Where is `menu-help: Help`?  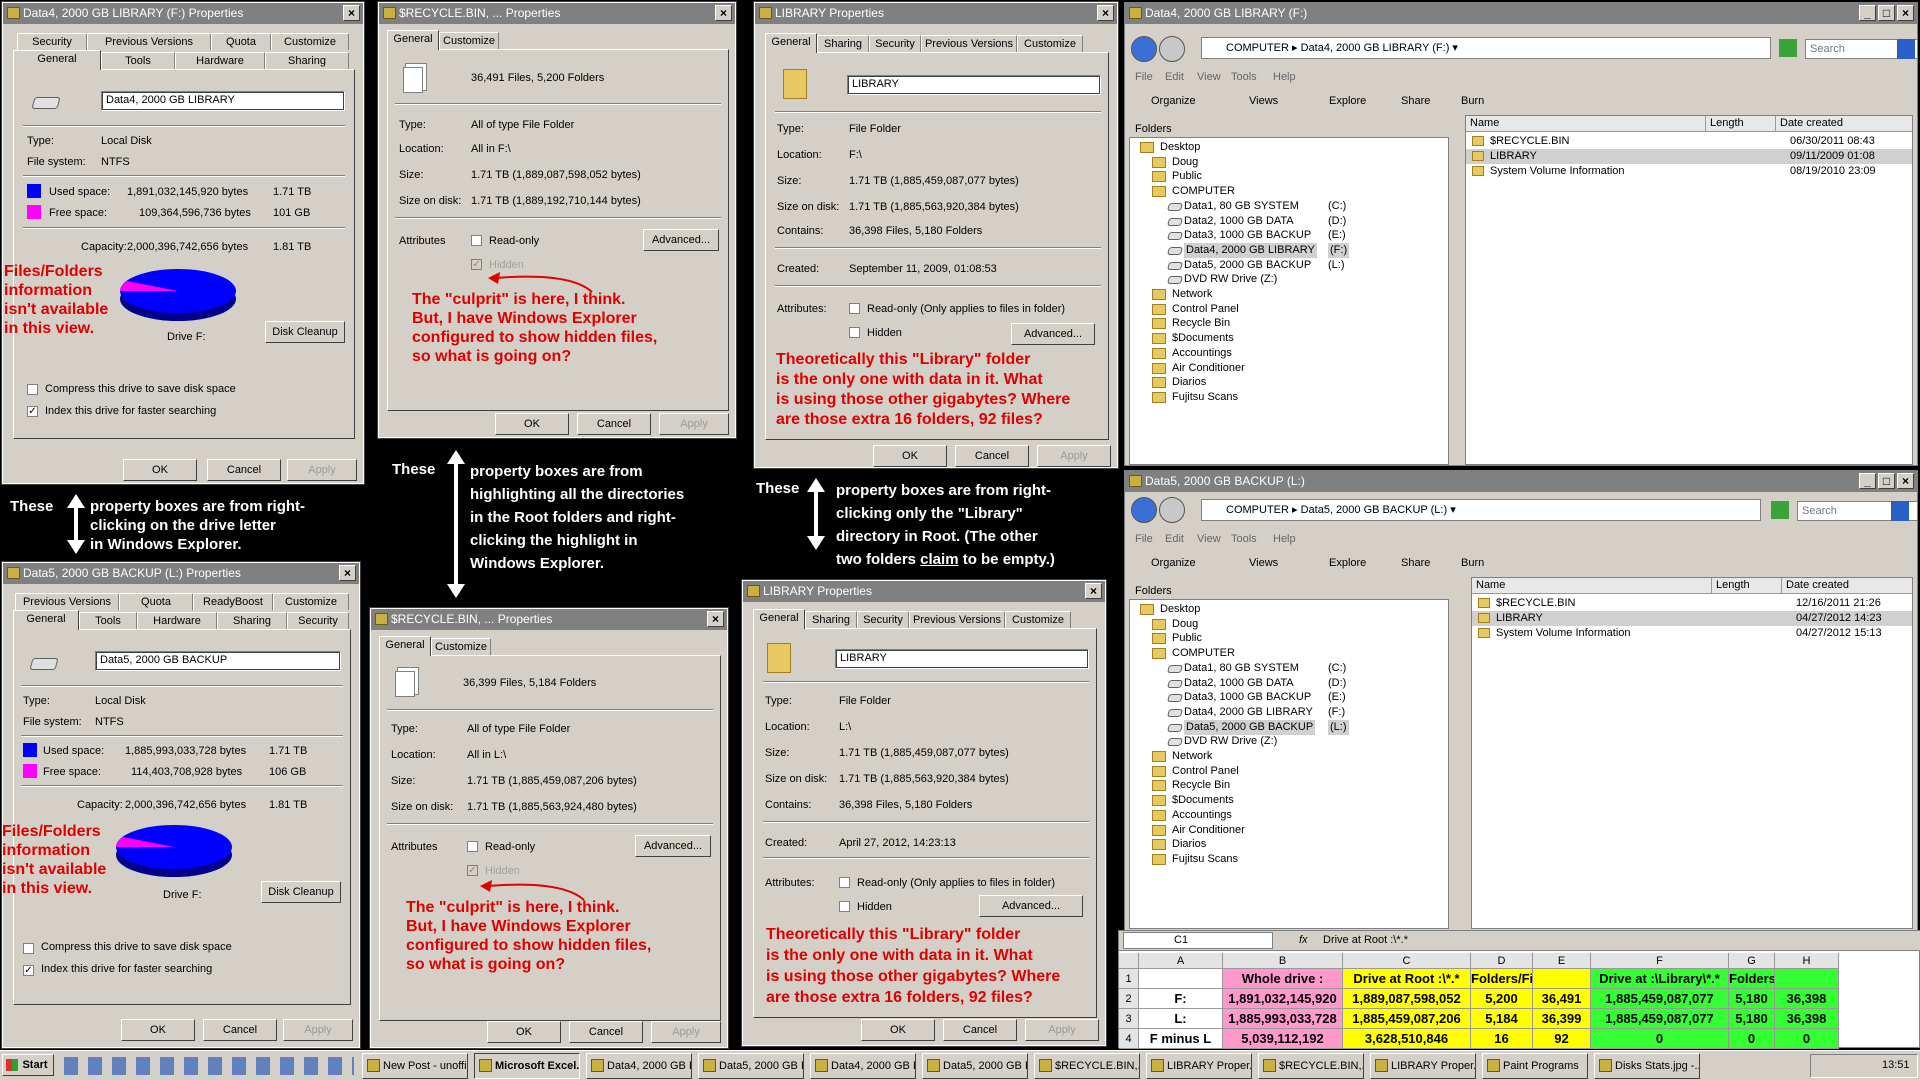
menu-help: Help is located at coordinates (1284, 77).